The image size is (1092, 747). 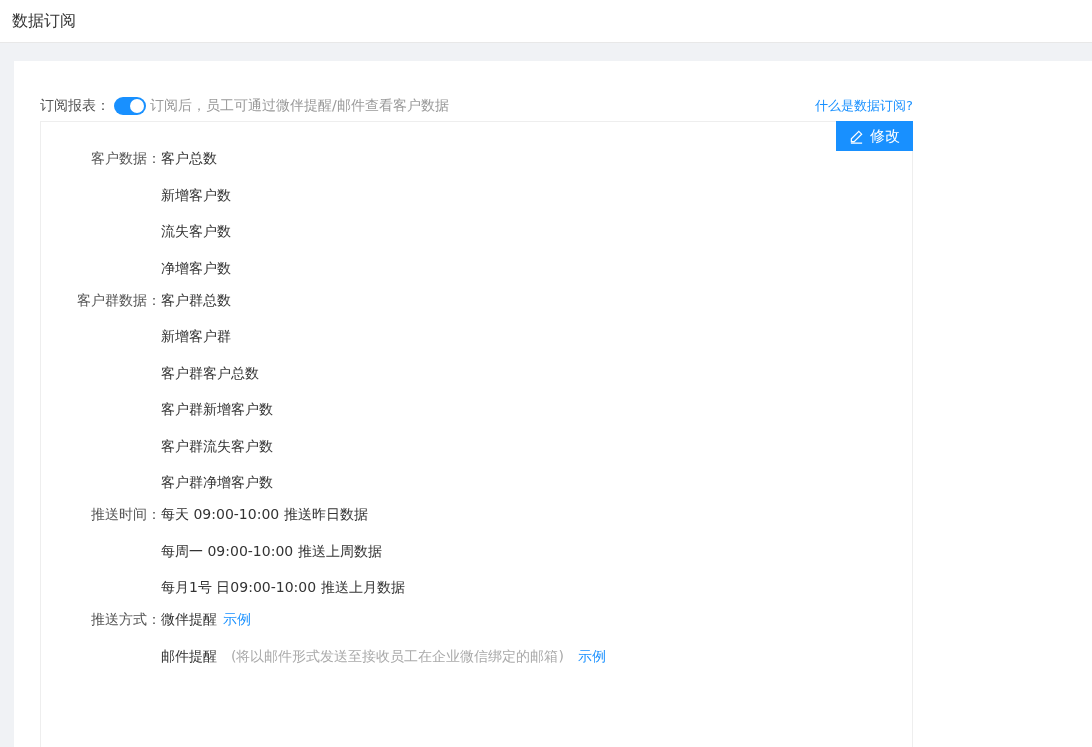 What do you see at coordinates (196, 336) in the screenshot?
I see `setting-value: 新增客户群` at bounding box center [196, 336].